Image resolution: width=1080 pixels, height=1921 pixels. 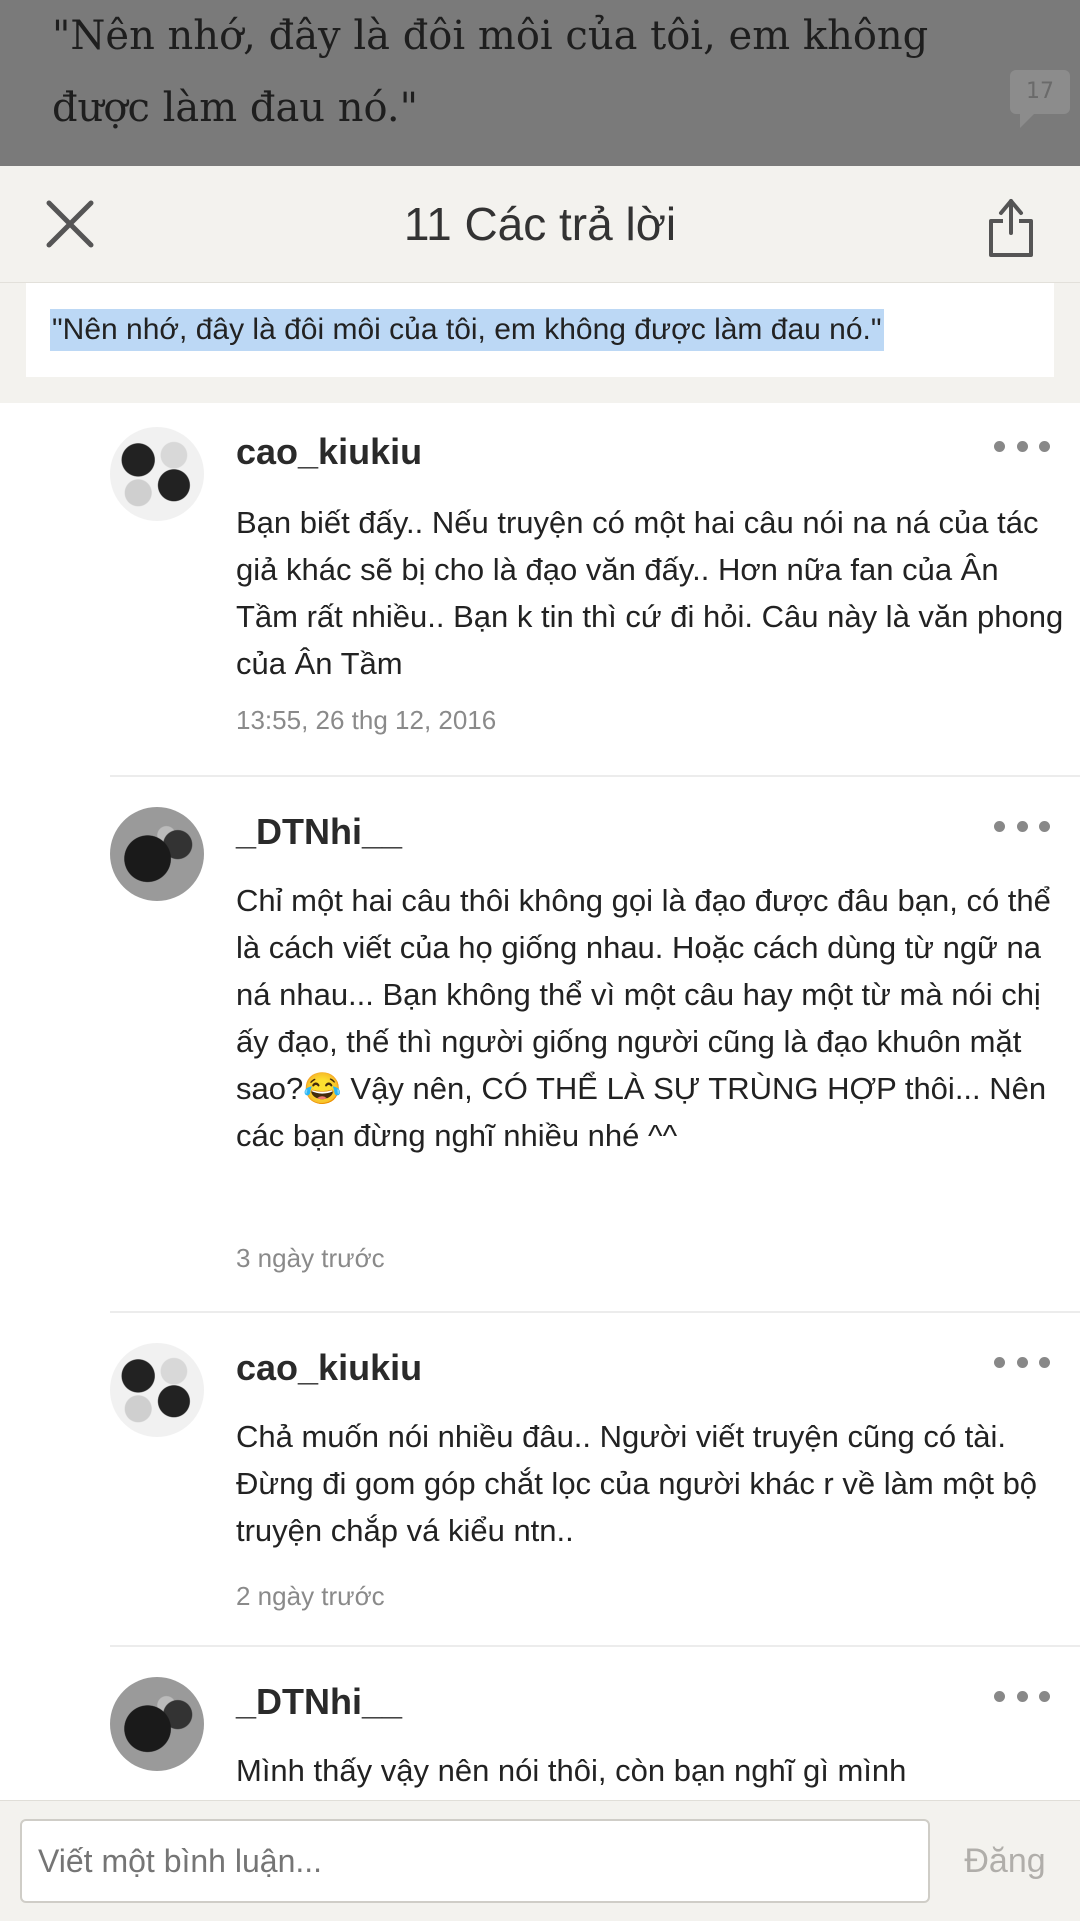 What do you see at coordinates (310, 1596) in the screenshot?
I see `comment-timestamp: 2 ngày trước` at bounding box center [310, 1596].